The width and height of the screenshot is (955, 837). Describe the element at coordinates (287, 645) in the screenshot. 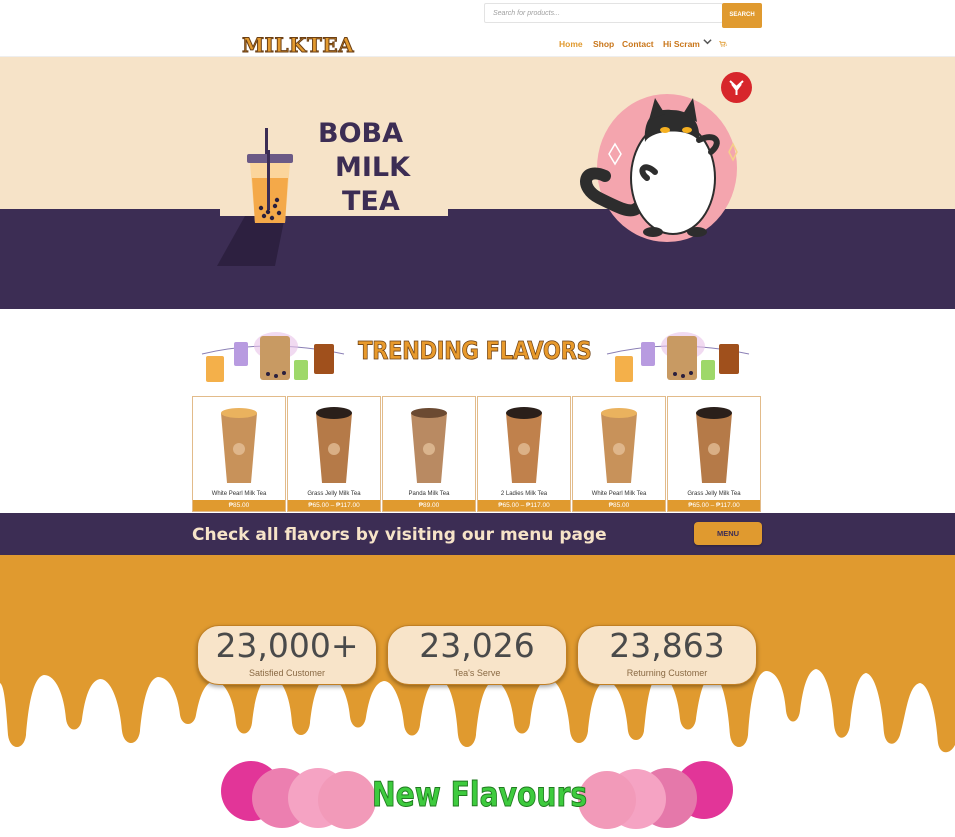

I see `stat-number: 23,000+` at that location.